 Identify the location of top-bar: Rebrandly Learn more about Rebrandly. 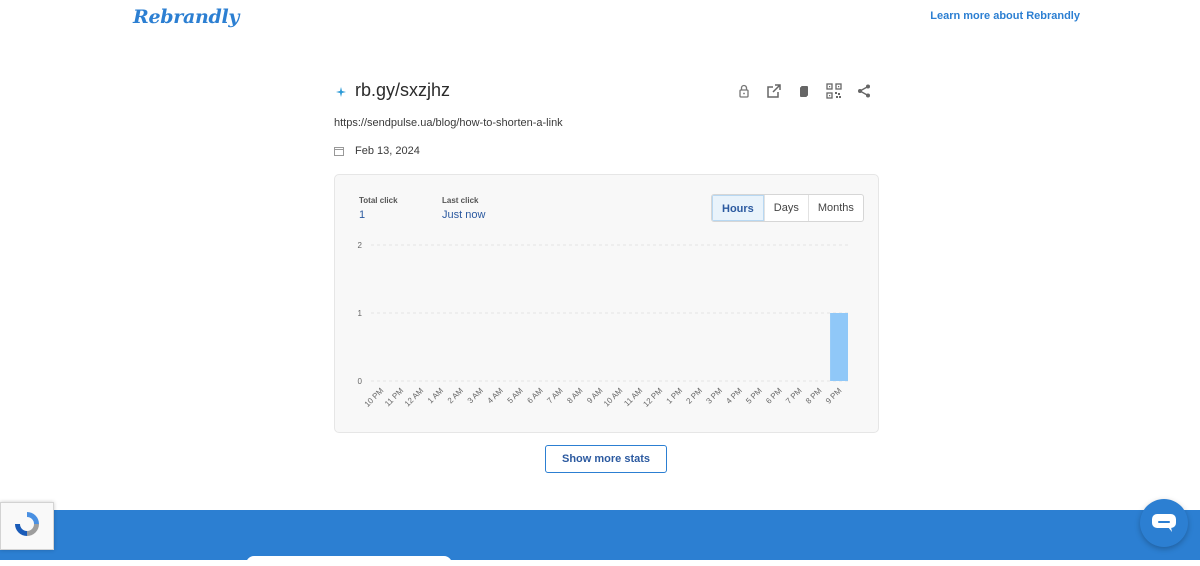
(600, 20).